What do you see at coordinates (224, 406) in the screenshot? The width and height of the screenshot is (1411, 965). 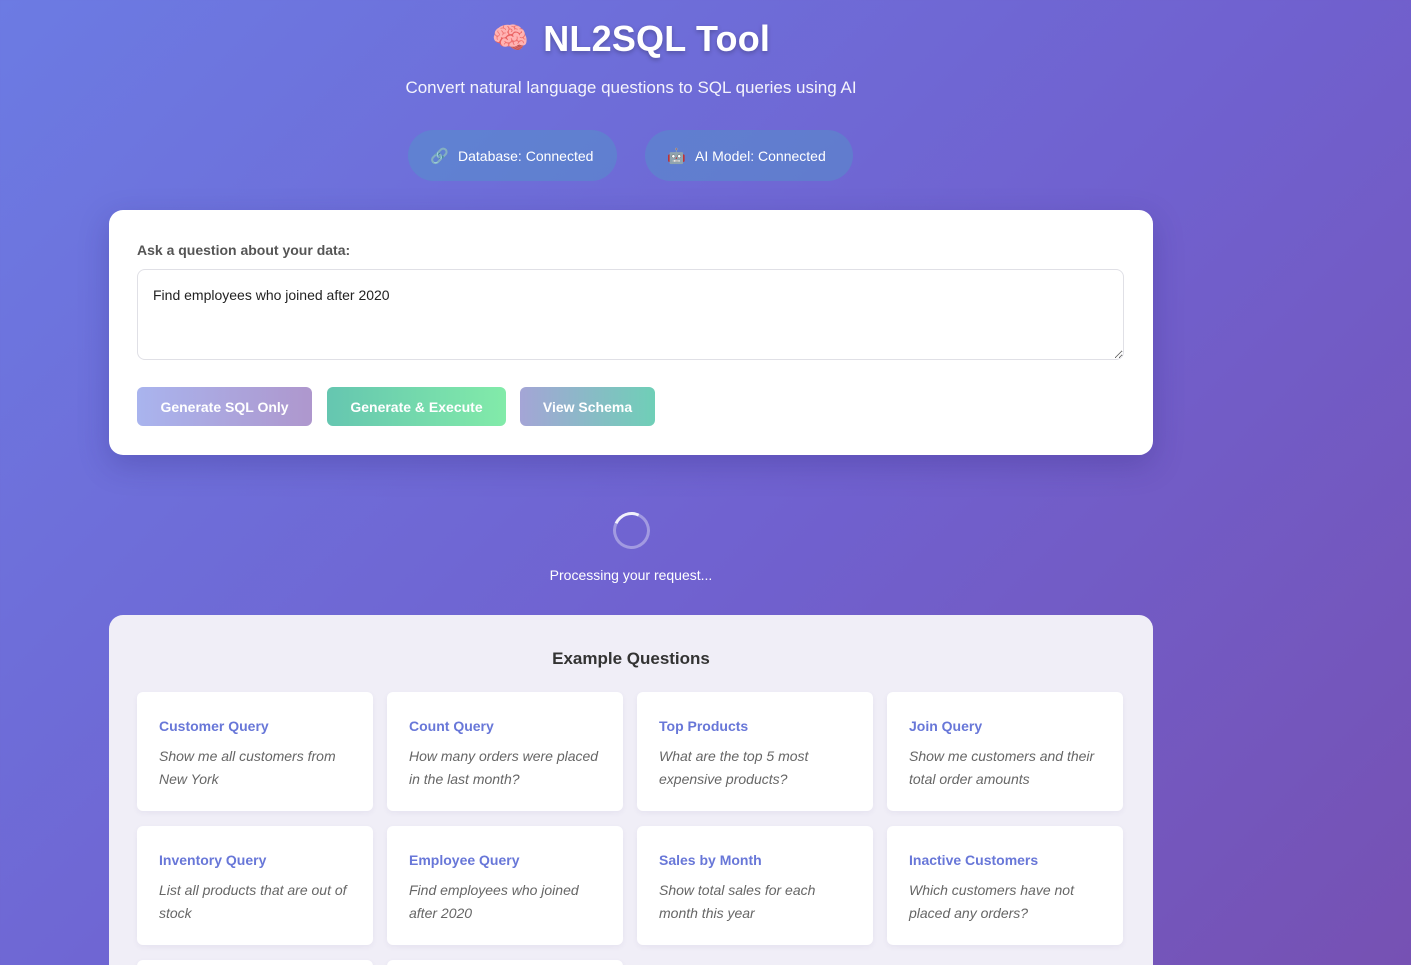 I see `generate-sql-button: Generate SQL Only` at bounding box center [224, 406].